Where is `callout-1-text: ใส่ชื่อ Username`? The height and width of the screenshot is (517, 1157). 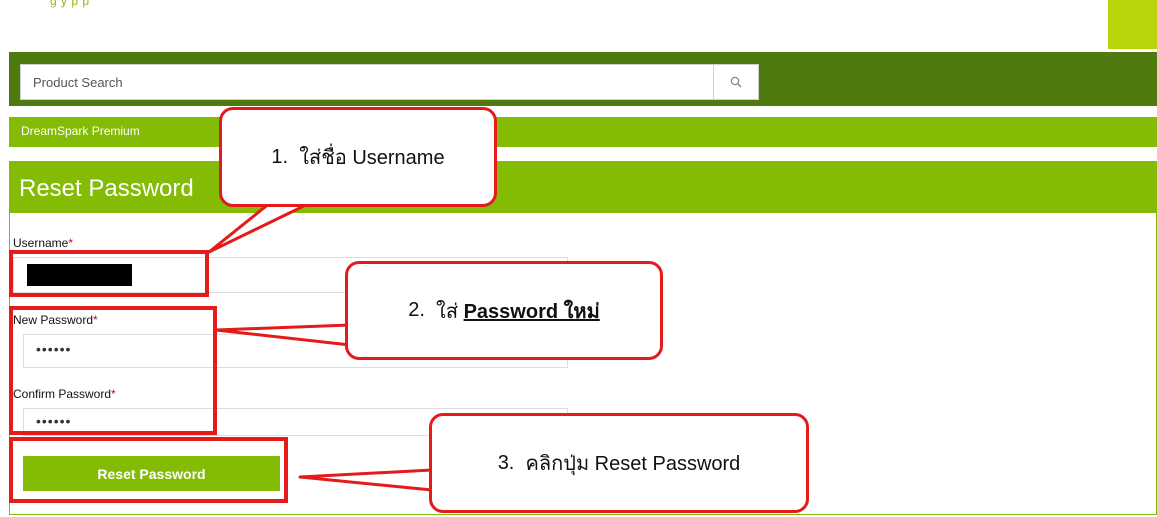 callout-1-text: ใส่ชื่อ Username is located at coordinates (372, 158).